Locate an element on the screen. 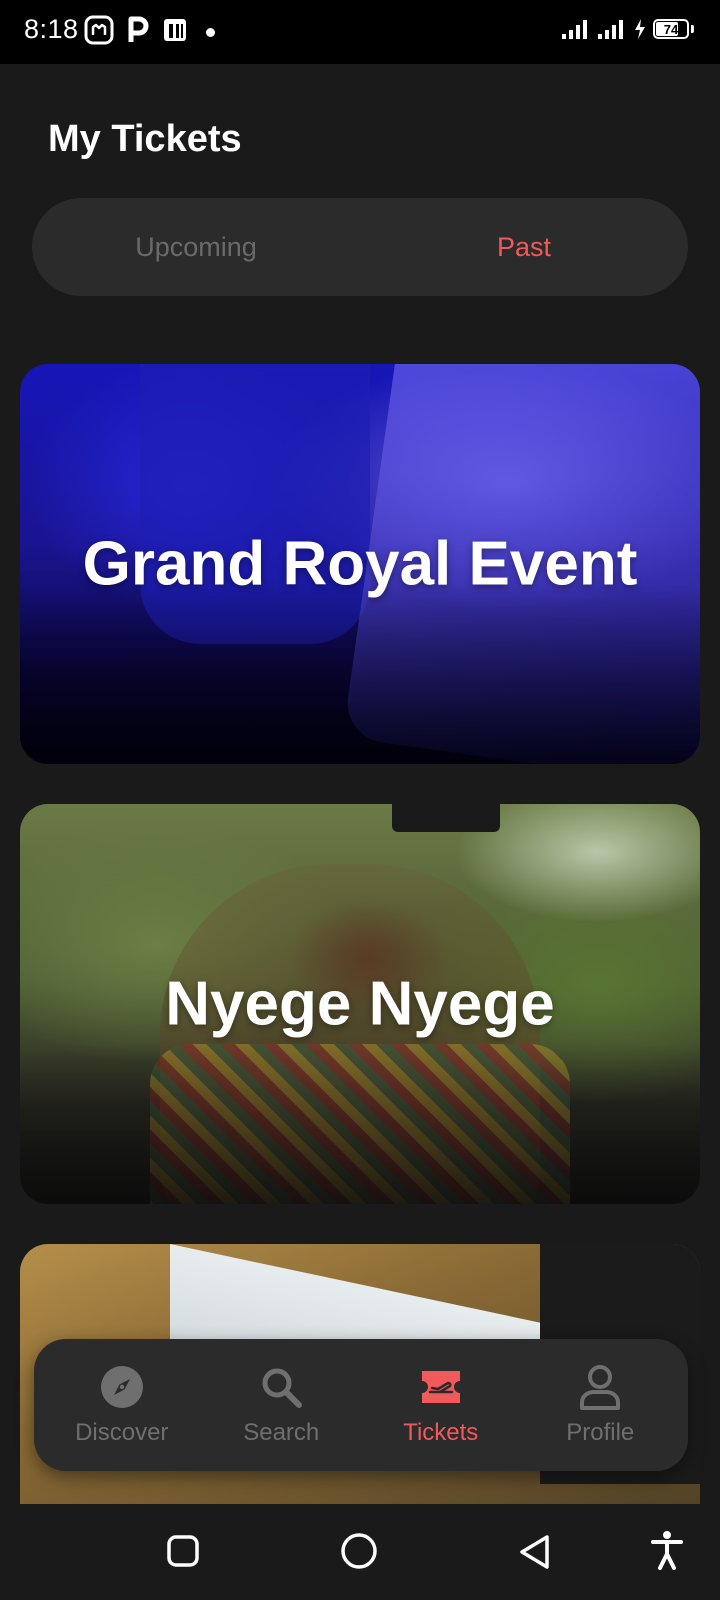  event-title: Nyege Nyege is located at coordinates (360, 1004).